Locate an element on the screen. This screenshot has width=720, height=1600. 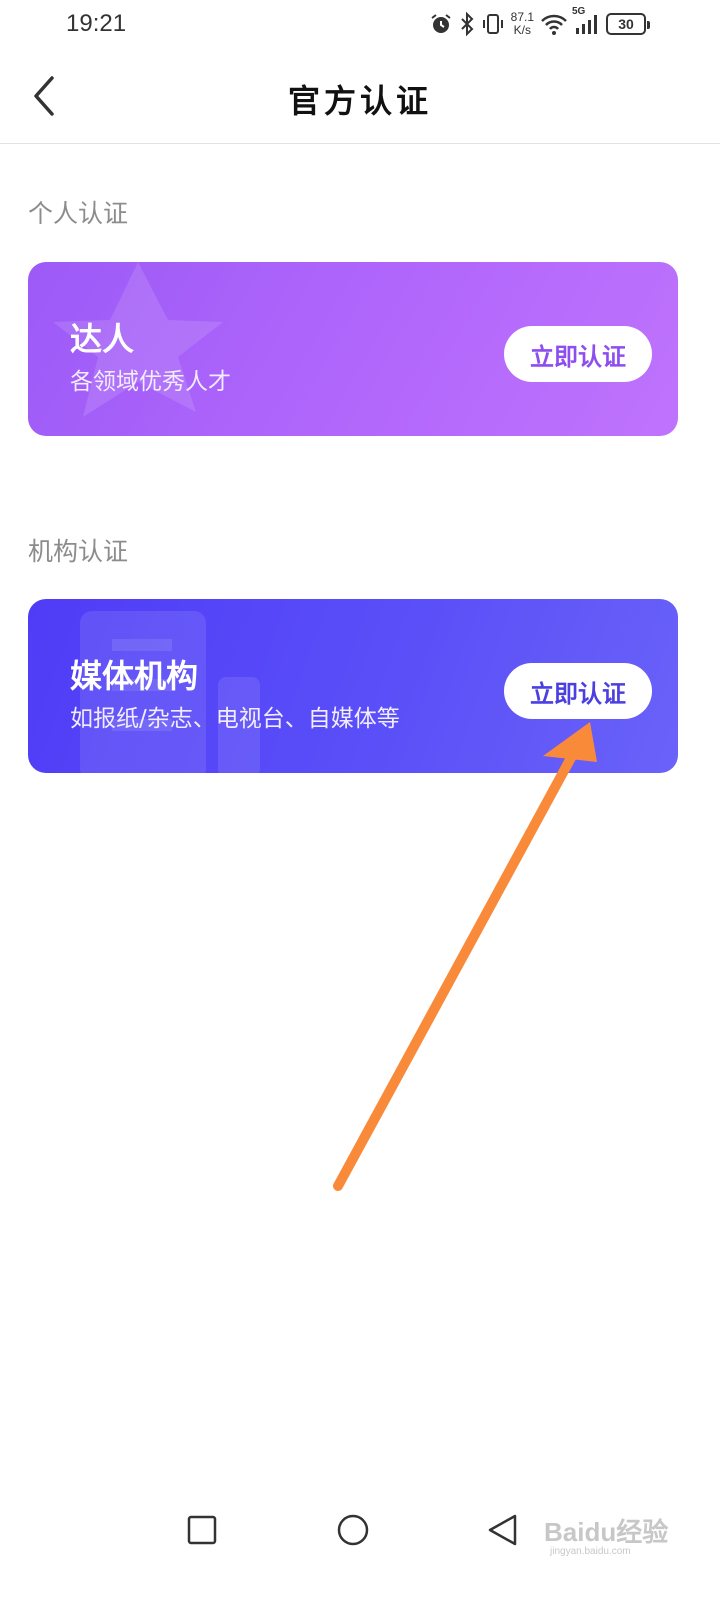
card-title: 达人 is located at coordinates (102, 339).